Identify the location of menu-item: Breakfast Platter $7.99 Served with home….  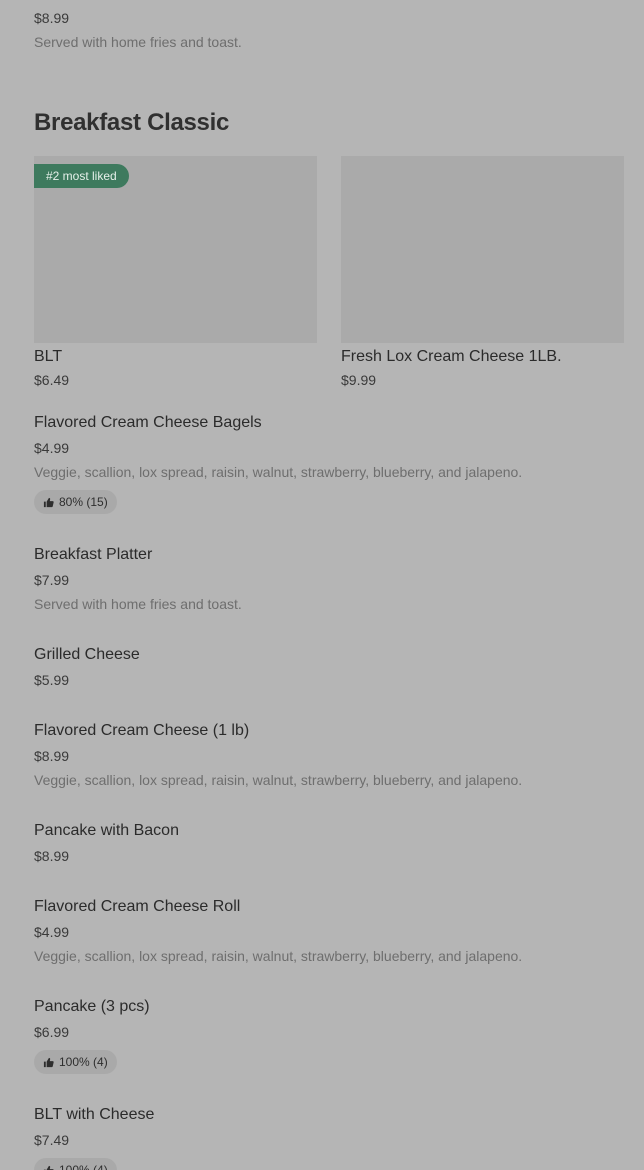
(329, 581).